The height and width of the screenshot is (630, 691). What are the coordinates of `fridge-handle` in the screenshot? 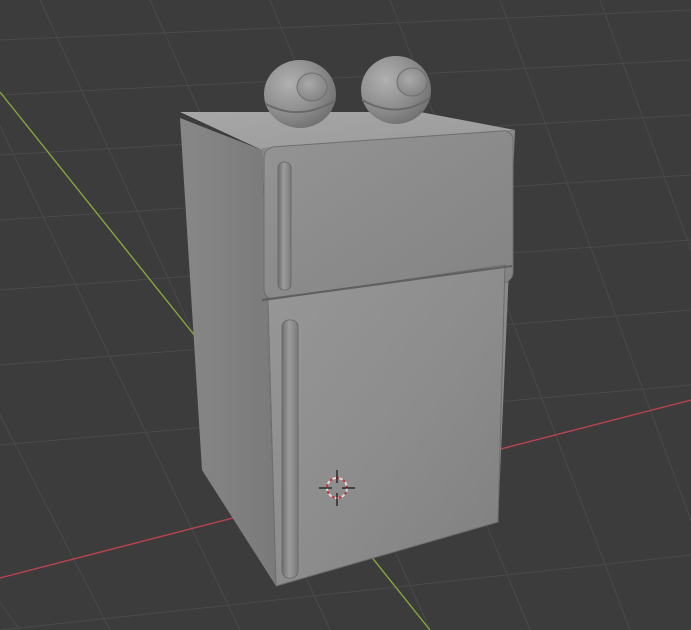 It's located at (290, 449).